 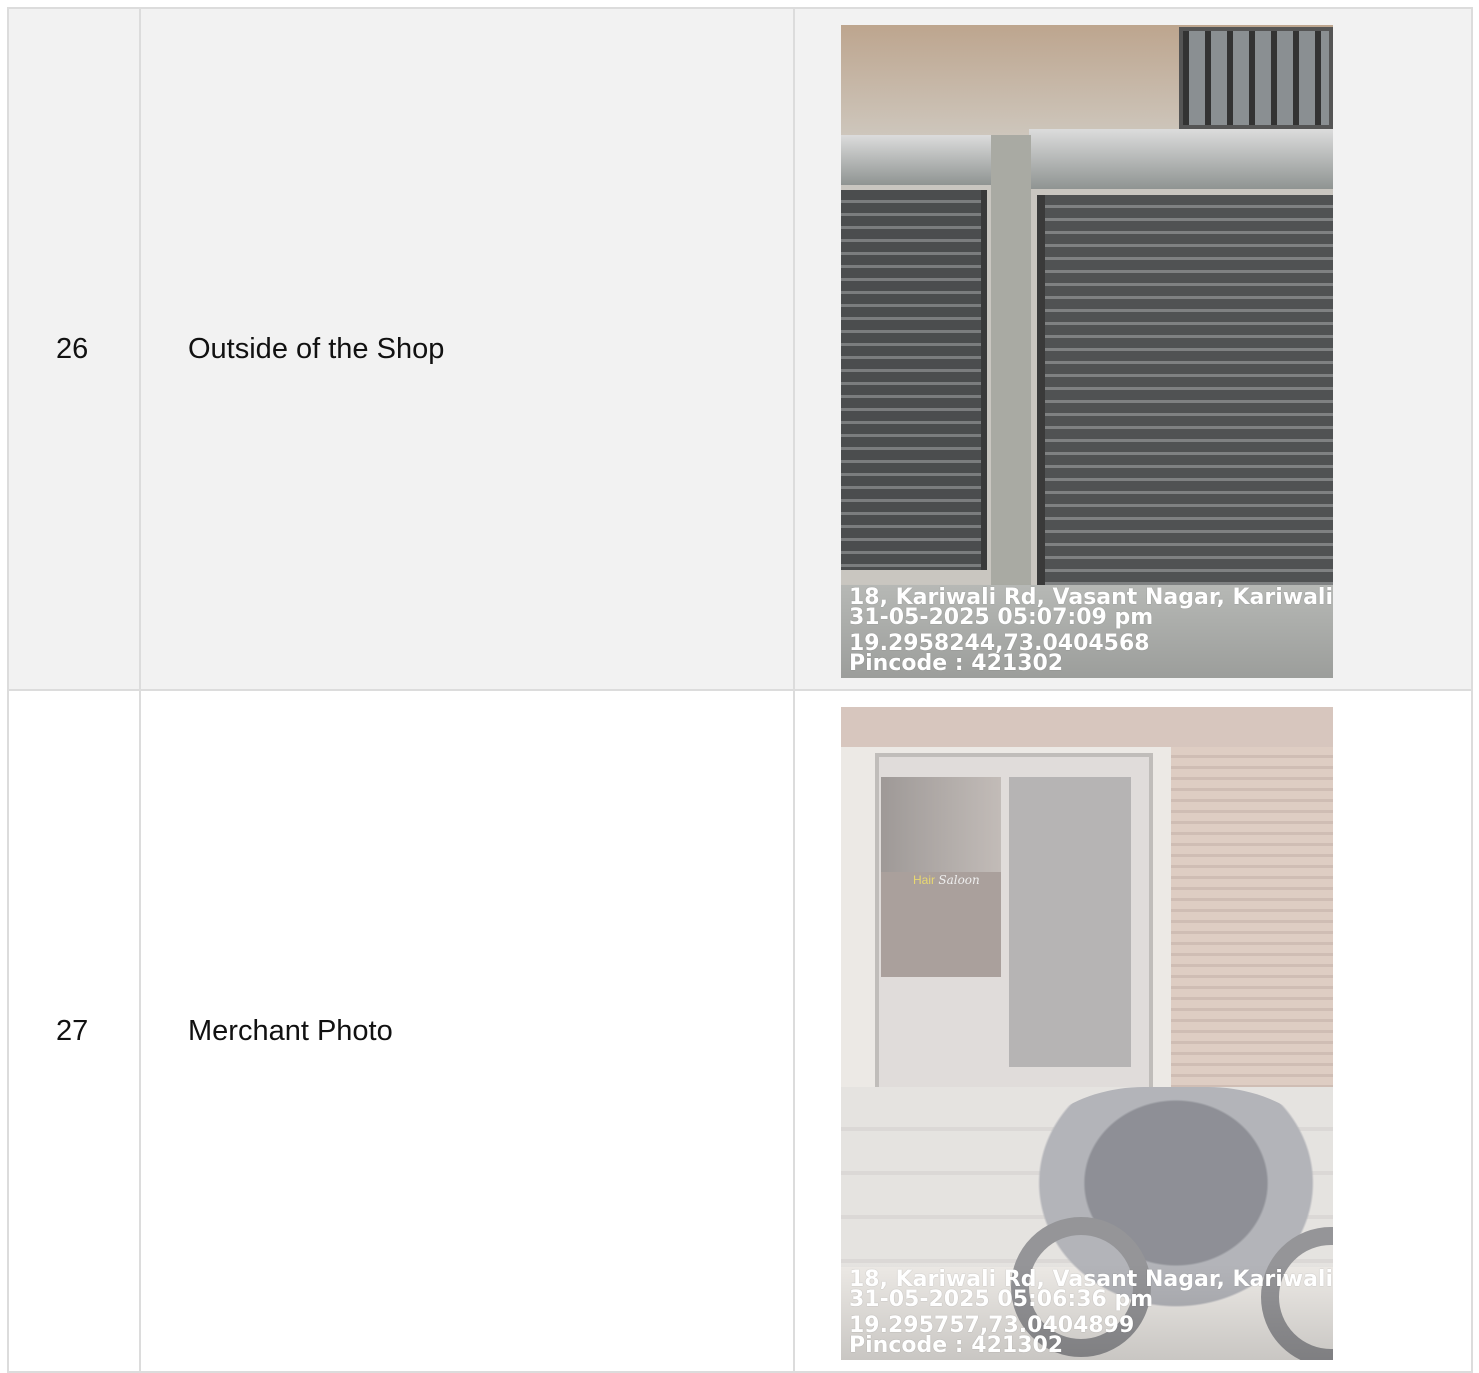 I want to click on saloon-sign: Hair Saloon, so click(x=946, y=880).